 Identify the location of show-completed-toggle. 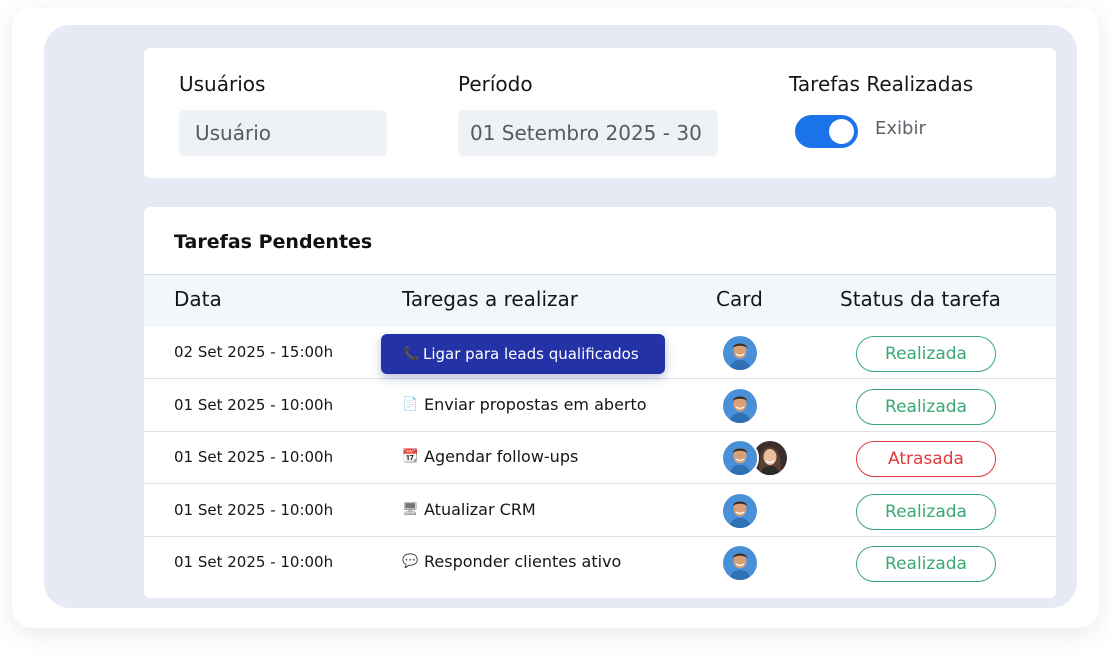
(826, 131).